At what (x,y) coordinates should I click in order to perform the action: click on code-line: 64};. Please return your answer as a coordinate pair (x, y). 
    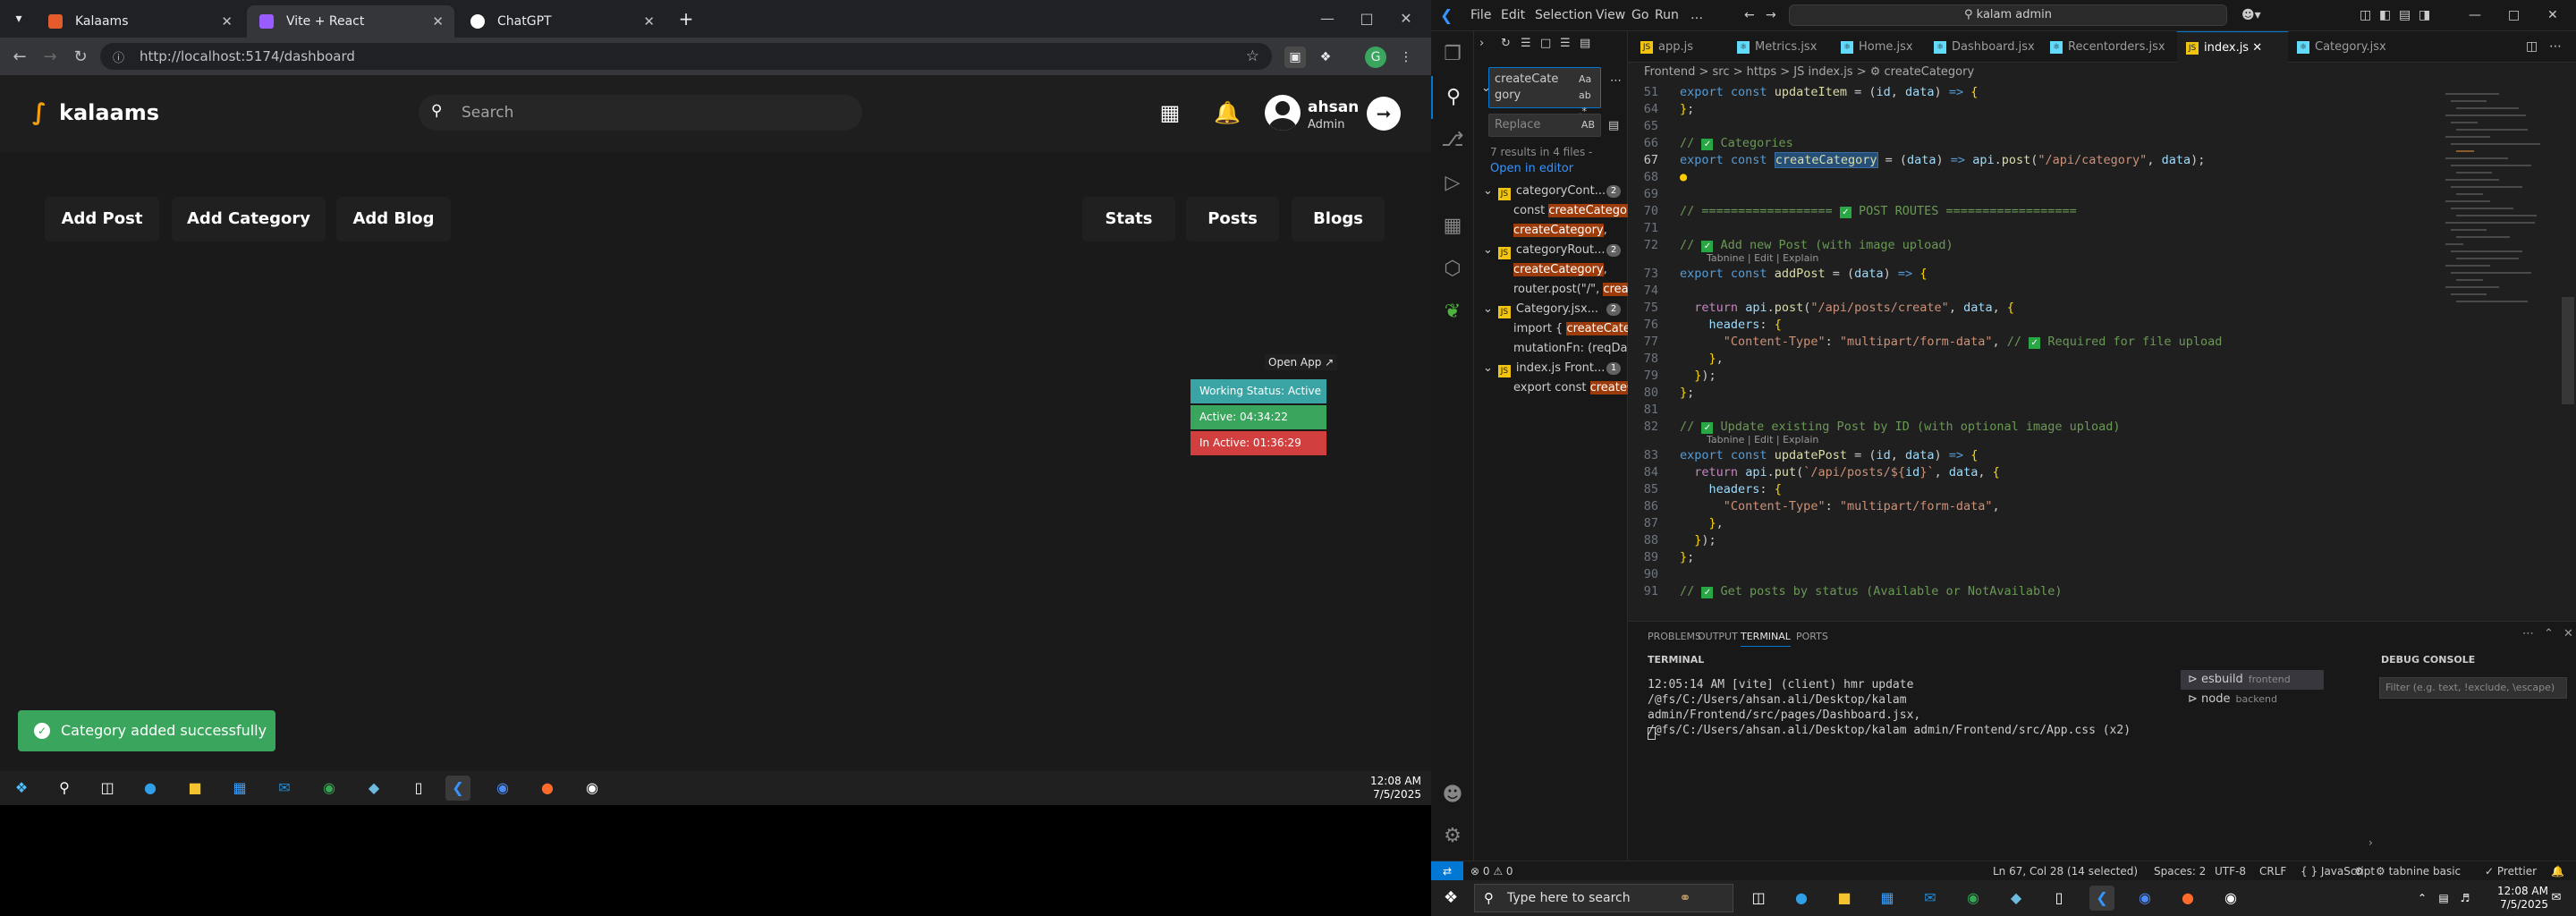
    Looking at the image, I should click on (2044, 109).